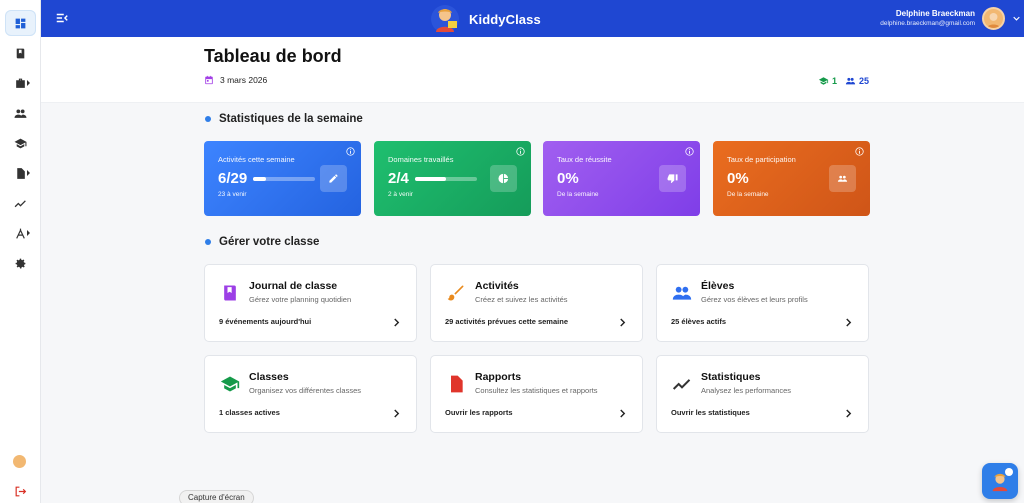  I want to click on dashboard-icon, so click(20, 23).